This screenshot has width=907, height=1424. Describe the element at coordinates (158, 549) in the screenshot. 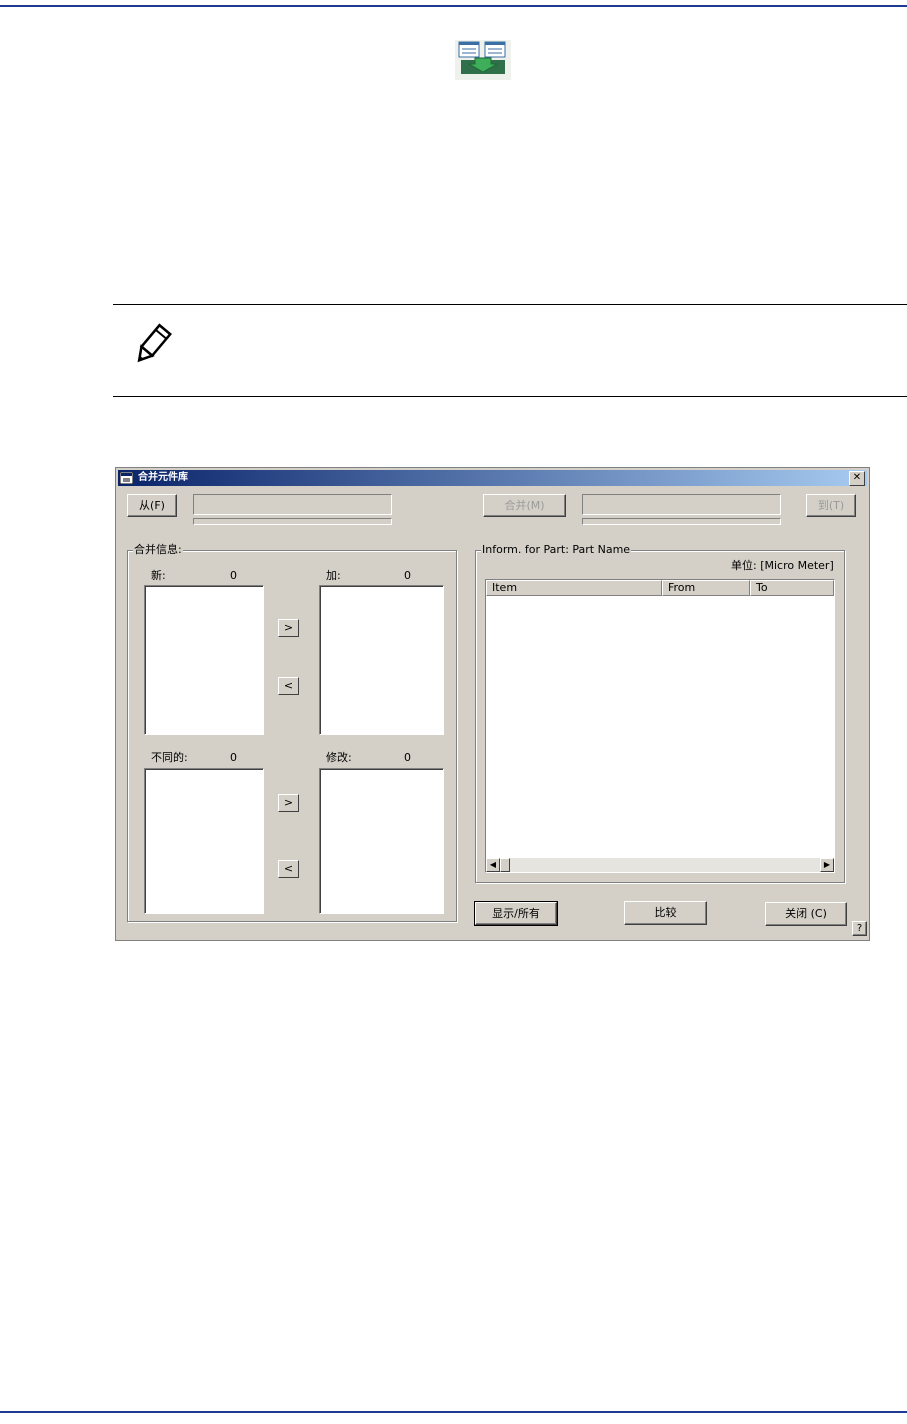

I see `merge-info-label: 合并信息:` at that location.